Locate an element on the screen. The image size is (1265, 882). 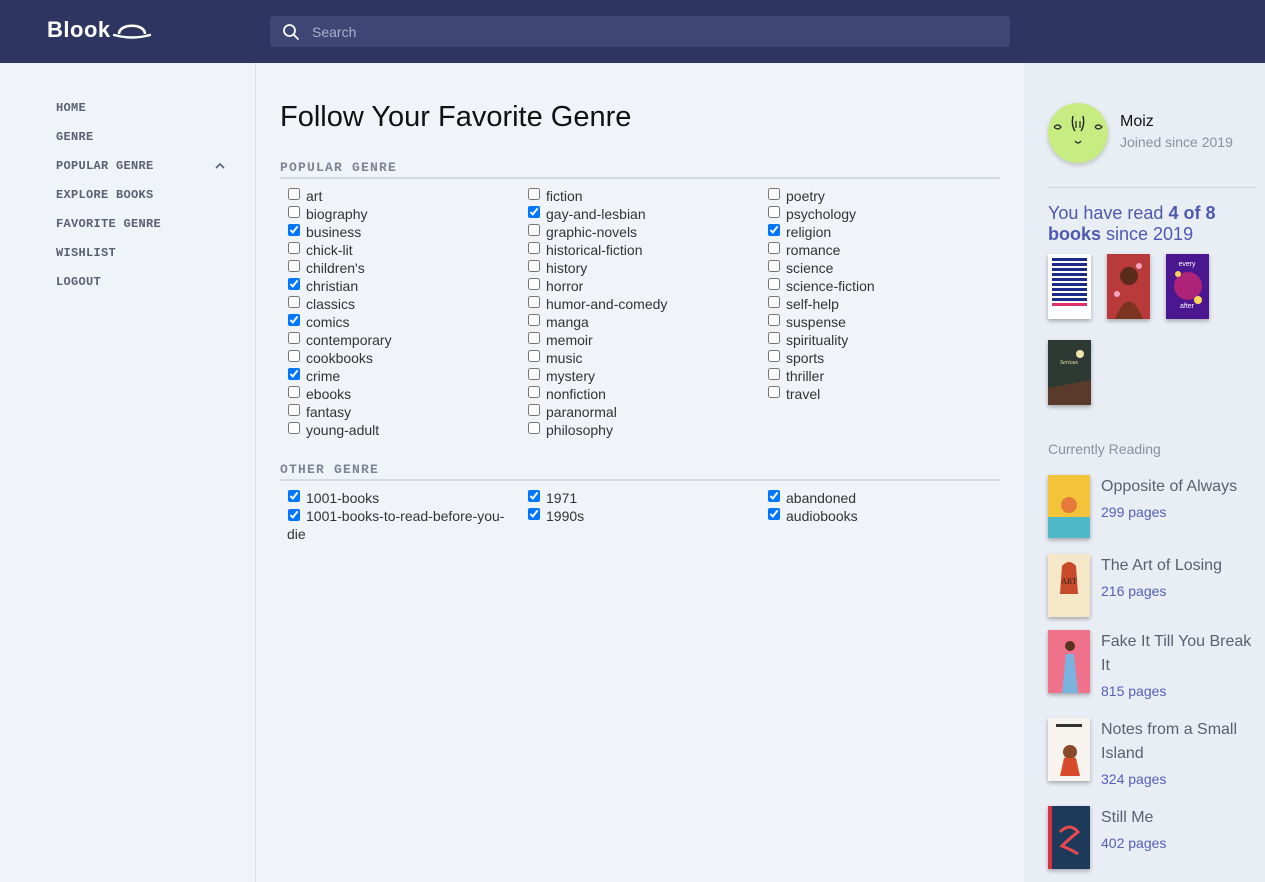
genre-option: classics is located at coordinates (402, 304).